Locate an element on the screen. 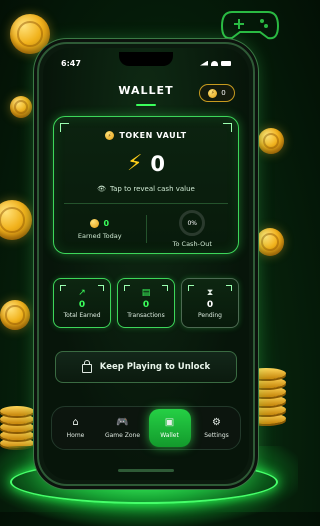 The image size is (320, 526). gear-icon: ⚙ is located at coordinates (216, 422).